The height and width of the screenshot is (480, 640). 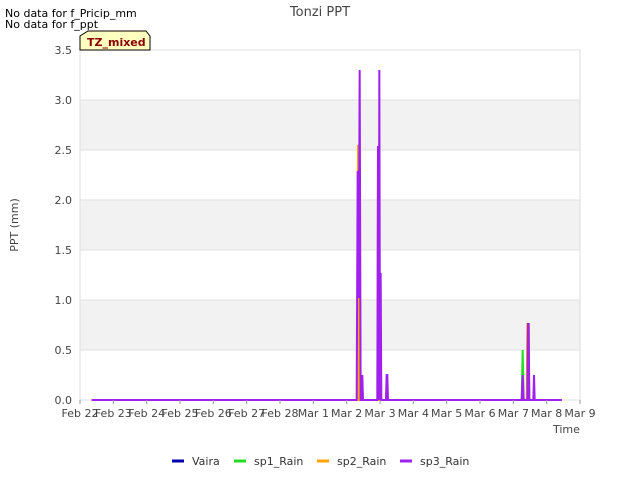 I want to click on badge-label: TZ_mixed, so click(x=116, y=42).